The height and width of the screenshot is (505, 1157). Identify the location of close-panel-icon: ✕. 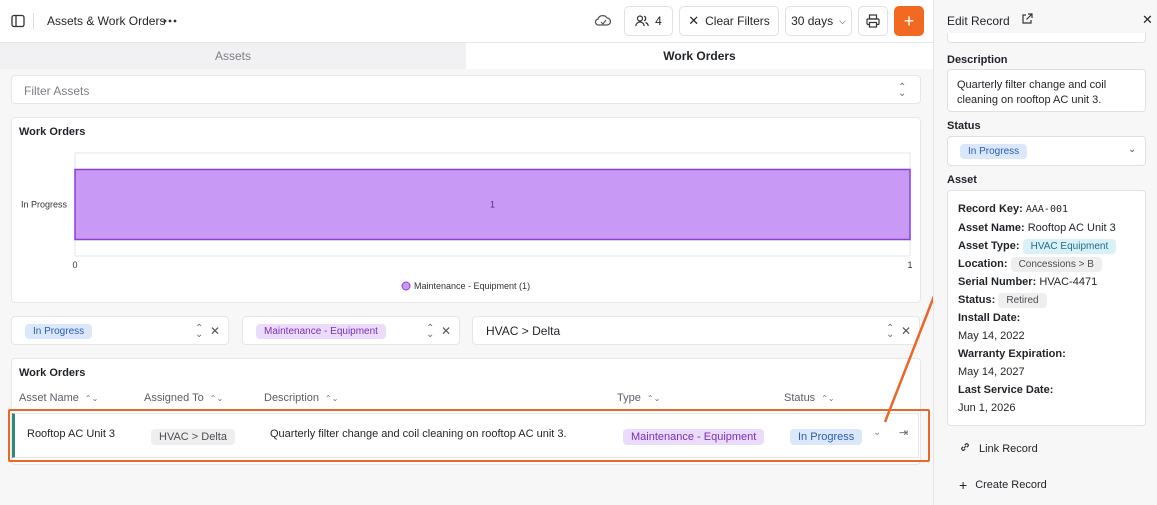
(1147, 20).